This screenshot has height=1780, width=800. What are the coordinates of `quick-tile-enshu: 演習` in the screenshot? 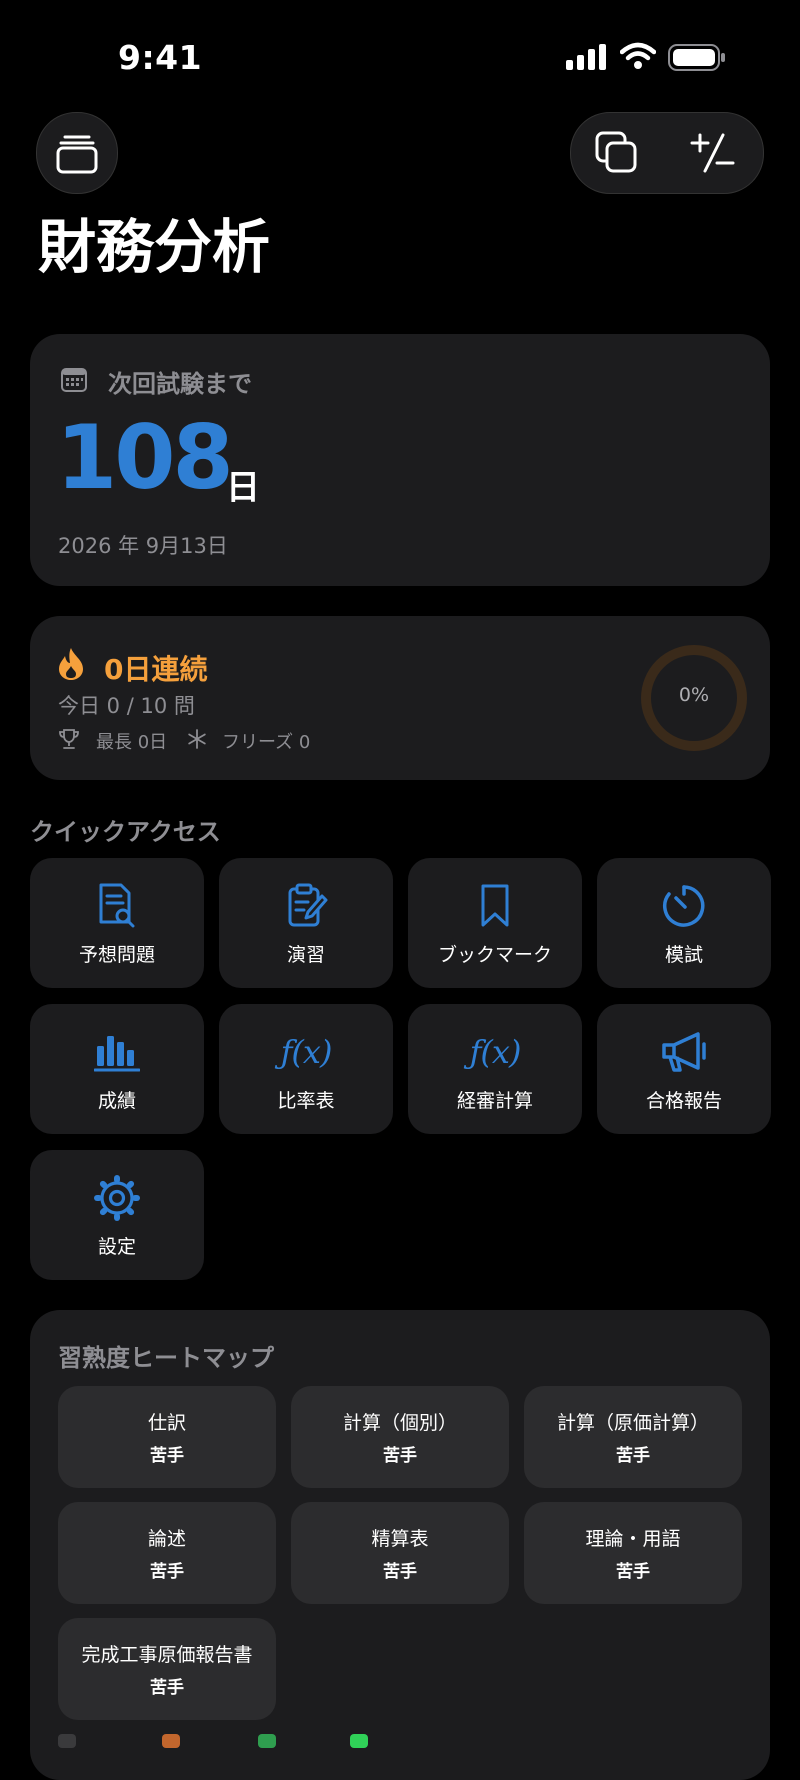 It's located at (306, 923).